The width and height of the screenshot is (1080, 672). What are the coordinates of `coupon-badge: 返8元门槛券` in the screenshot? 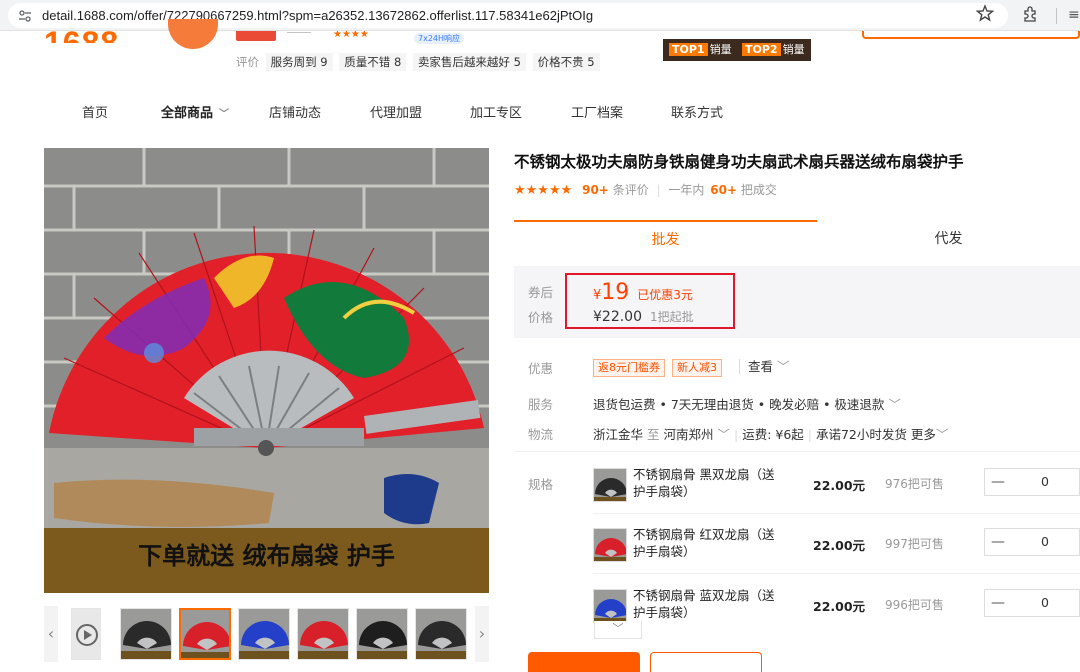 It's located at (629, 368).